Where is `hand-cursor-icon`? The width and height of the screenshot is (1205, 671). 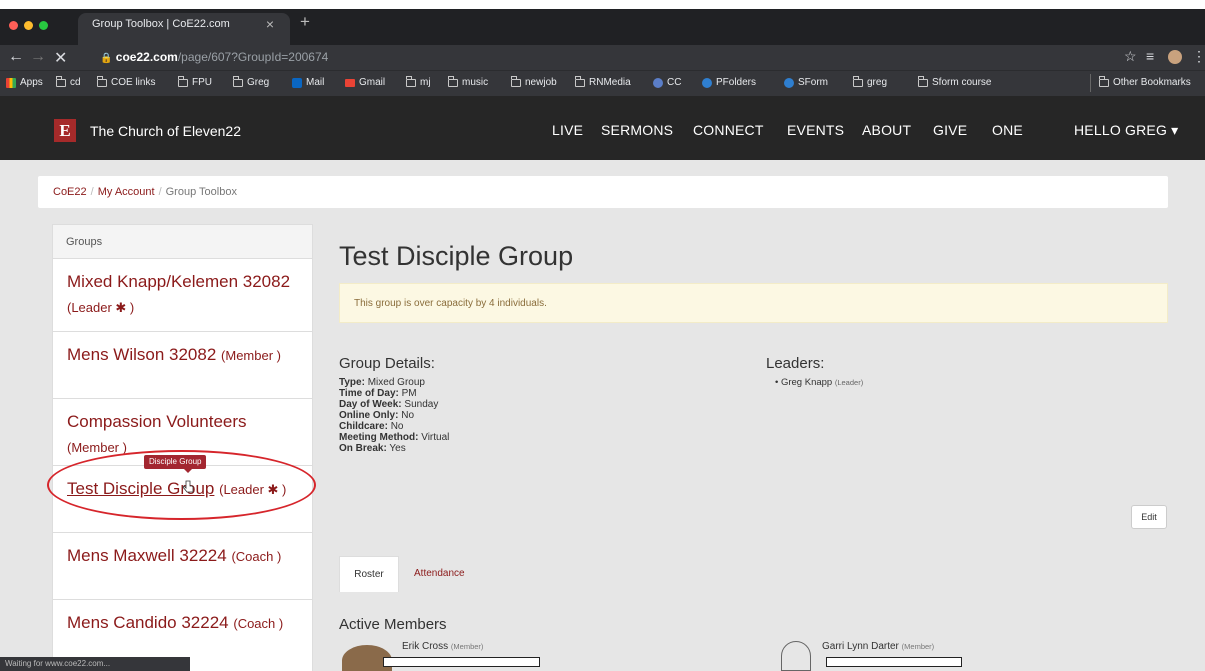
hand-cursor-icon is located at coordinates (188, 486).